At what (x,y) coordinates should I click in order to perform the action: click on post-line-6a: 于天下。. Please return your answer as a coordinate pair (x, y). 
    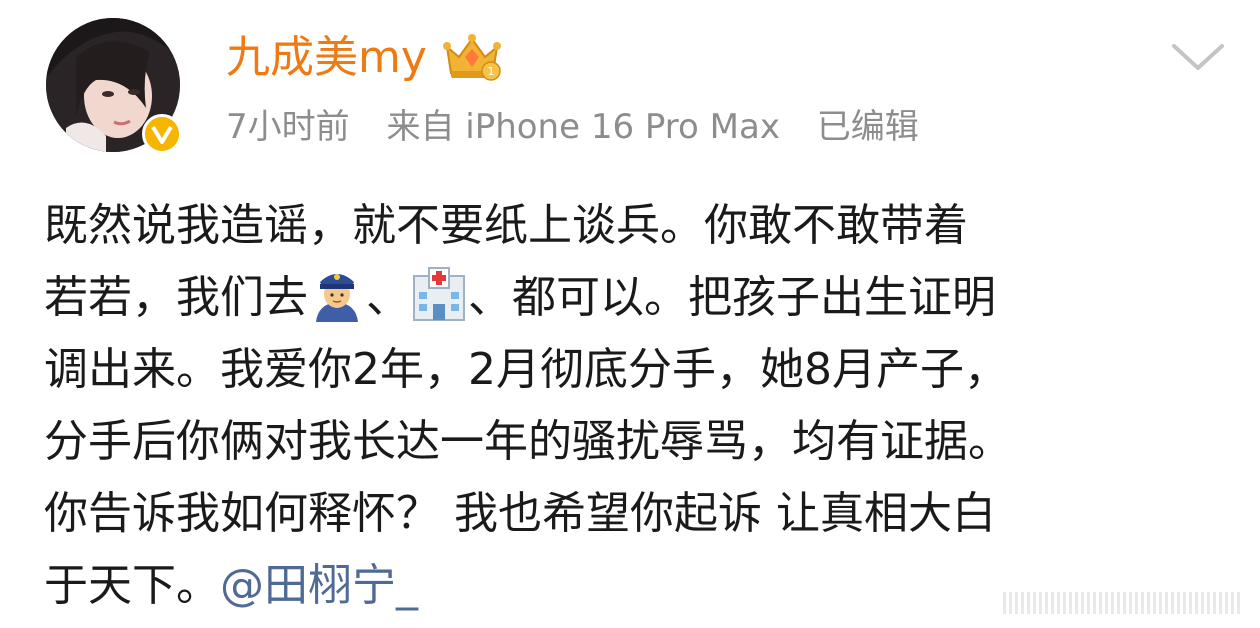
    Looking at the image, I should click on (132, 585).